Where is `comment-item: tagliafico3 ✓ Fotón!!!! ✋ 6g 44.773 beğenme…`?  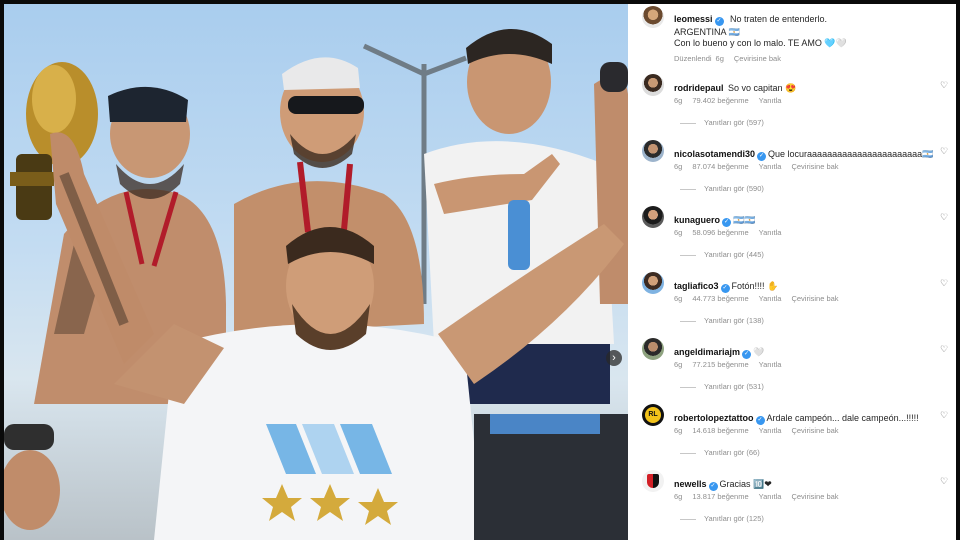 comment-item: tagliafico3 ✓ Fotón!!!! ✋ 6g 44.773 beğenme… is located at coordinates (797, 305).